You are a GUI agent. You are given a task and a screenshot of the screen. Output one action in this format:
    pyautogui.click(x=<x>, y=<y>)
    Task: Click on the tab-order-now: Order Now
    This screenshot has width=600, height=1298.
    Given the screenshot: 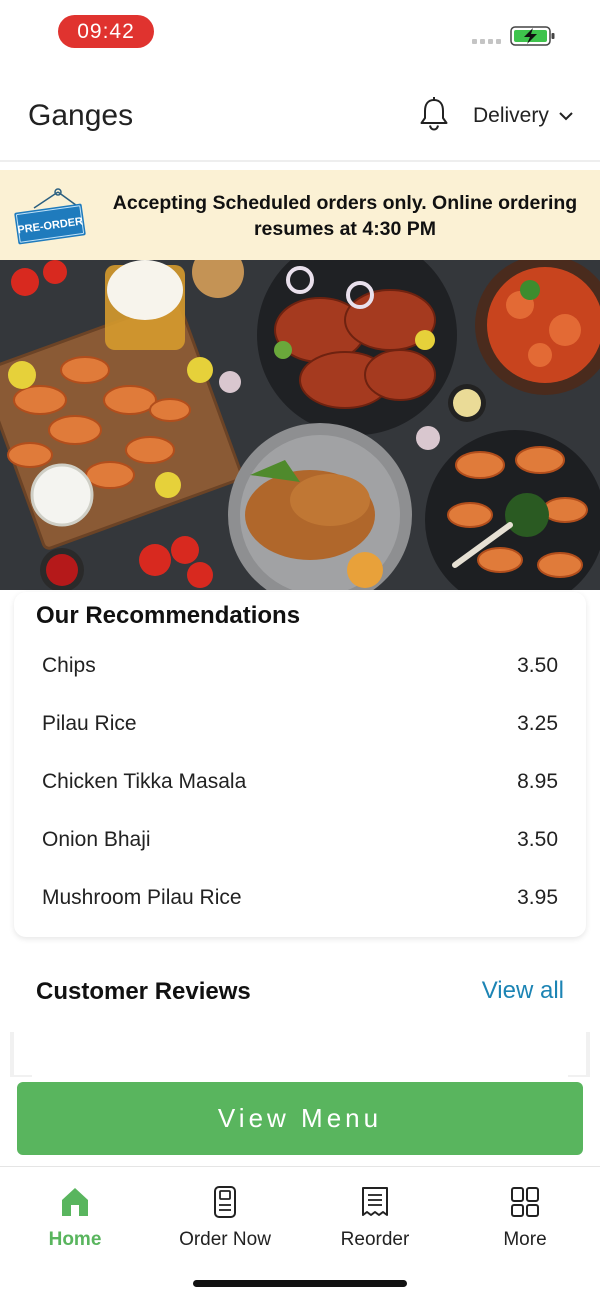 What is the action you would take?
    pyautogui.click(x=225, y=1218)
    